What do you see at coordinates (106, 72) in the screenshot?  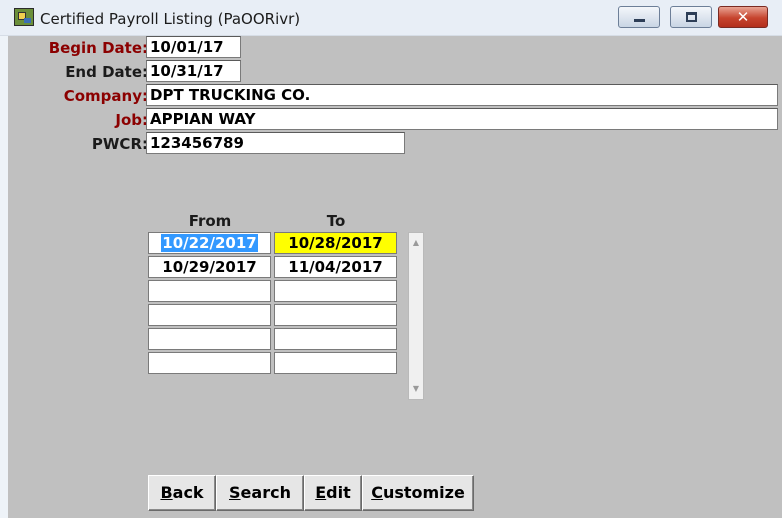 I see `end-date-label: End Date:` at bounding box center [106, 72].